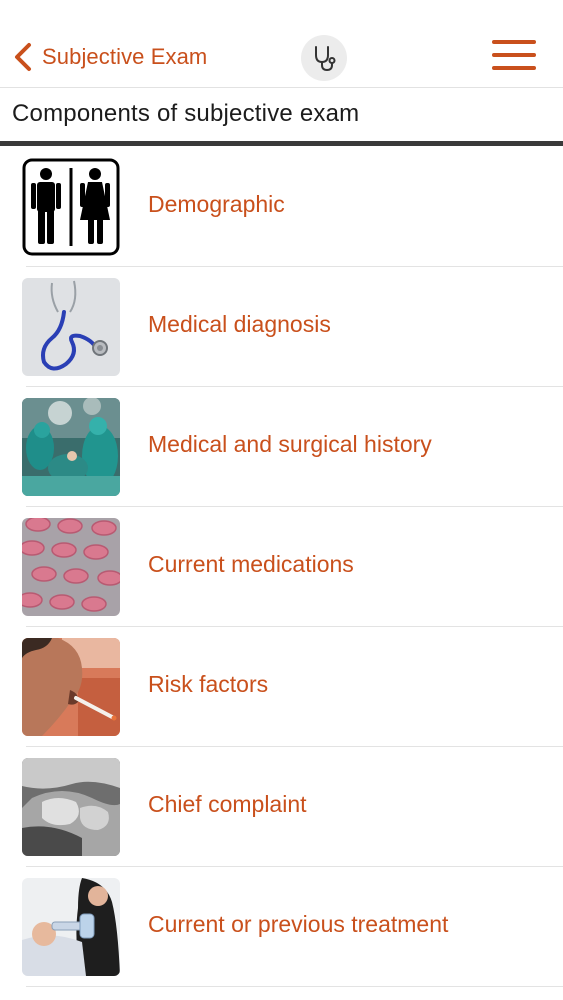 The image size is (563, 1000). What do you see at coordinates (239, 324) in the screenshot?
I see `list-item-label: Medical diagnosis` at bounding box center [239, 324].